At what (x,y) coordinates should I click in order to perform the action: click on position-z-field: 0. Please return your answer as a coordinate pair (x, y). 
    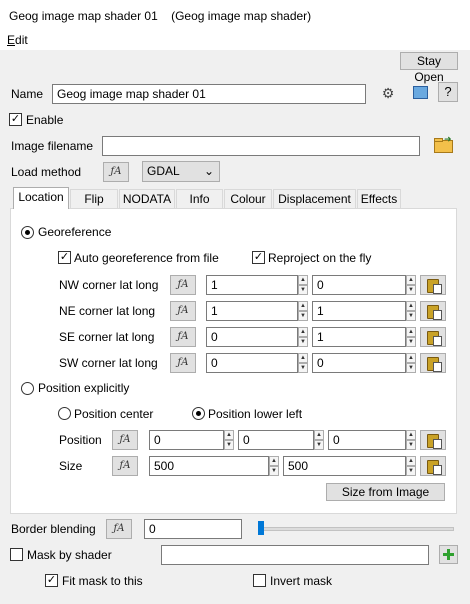
    Looking at the image, I should click on (367, 440).